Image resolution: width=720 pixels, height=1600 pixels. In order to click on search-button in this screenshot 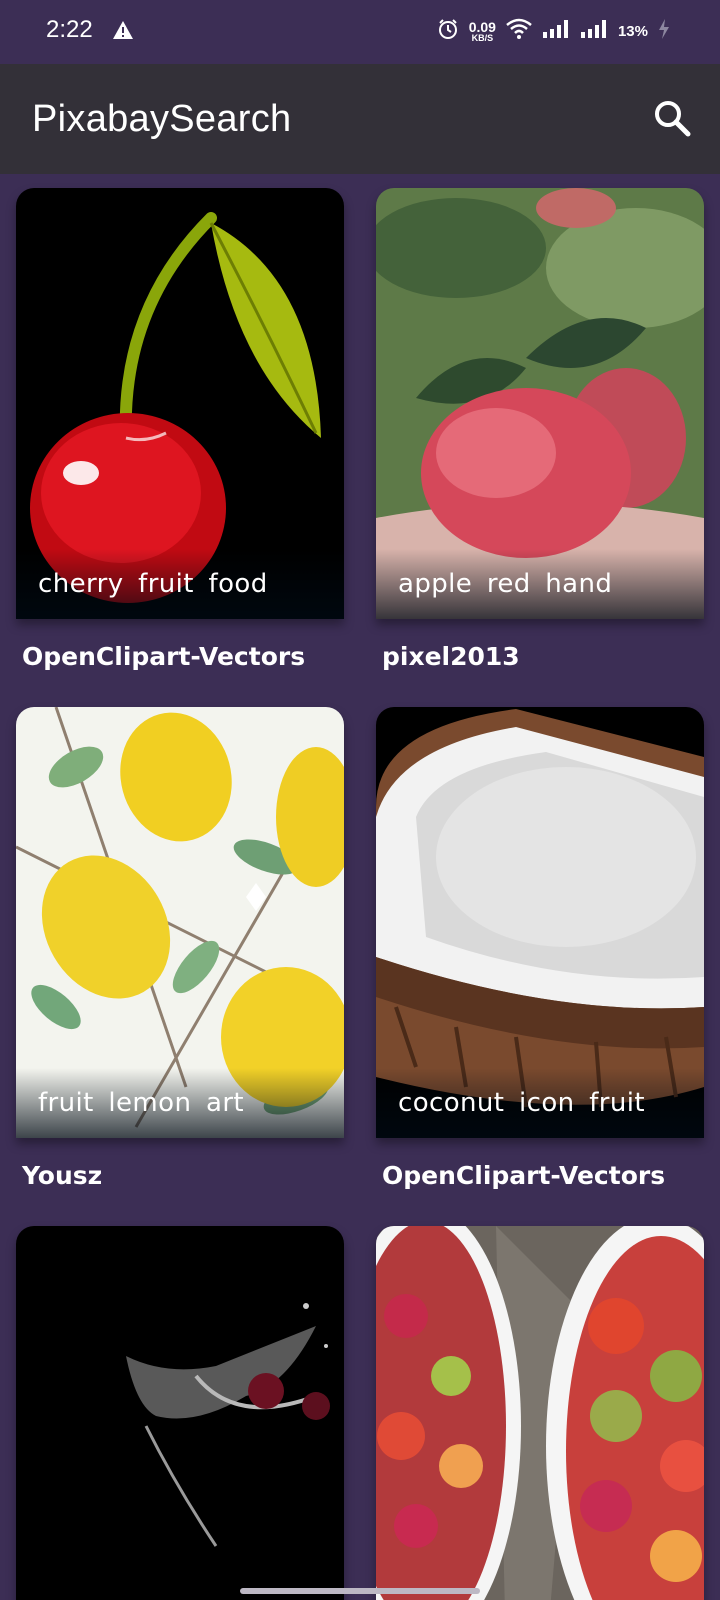, I will do `click(672, 118)`.